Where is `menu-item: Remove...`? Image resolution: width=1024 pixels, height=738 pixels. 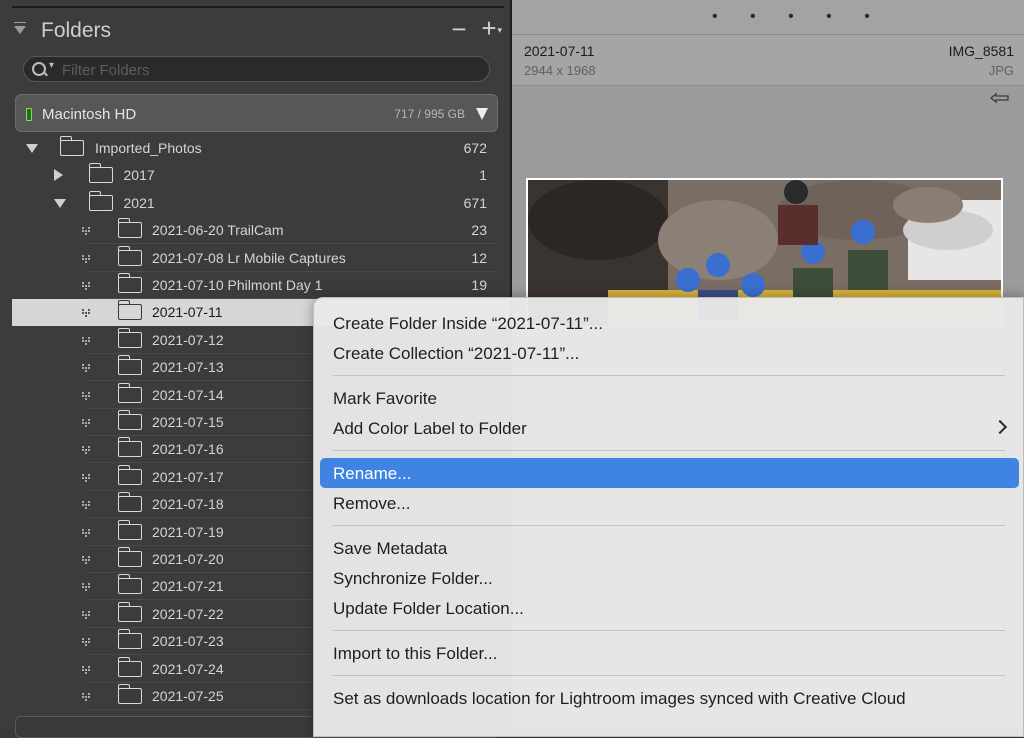 menu-item: Remove... is located at coordinates (669, 503).